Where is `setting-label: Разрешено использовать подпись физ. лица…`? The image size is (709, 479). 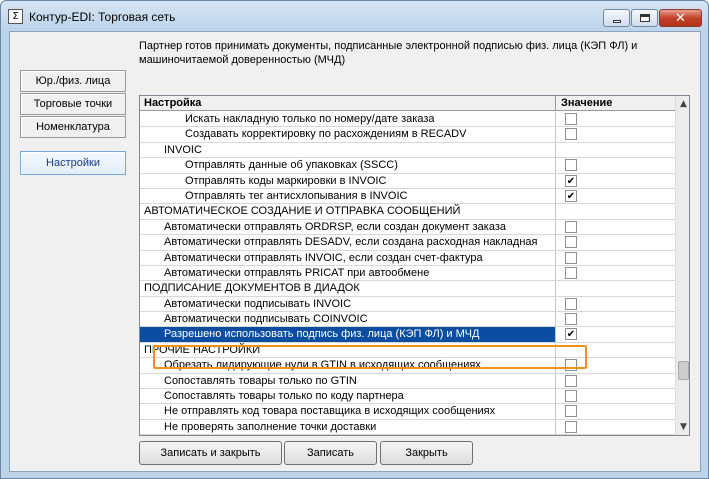 setting-label: Разрешено использовать подпись физ. лица… is located at coordinates (322, 334).